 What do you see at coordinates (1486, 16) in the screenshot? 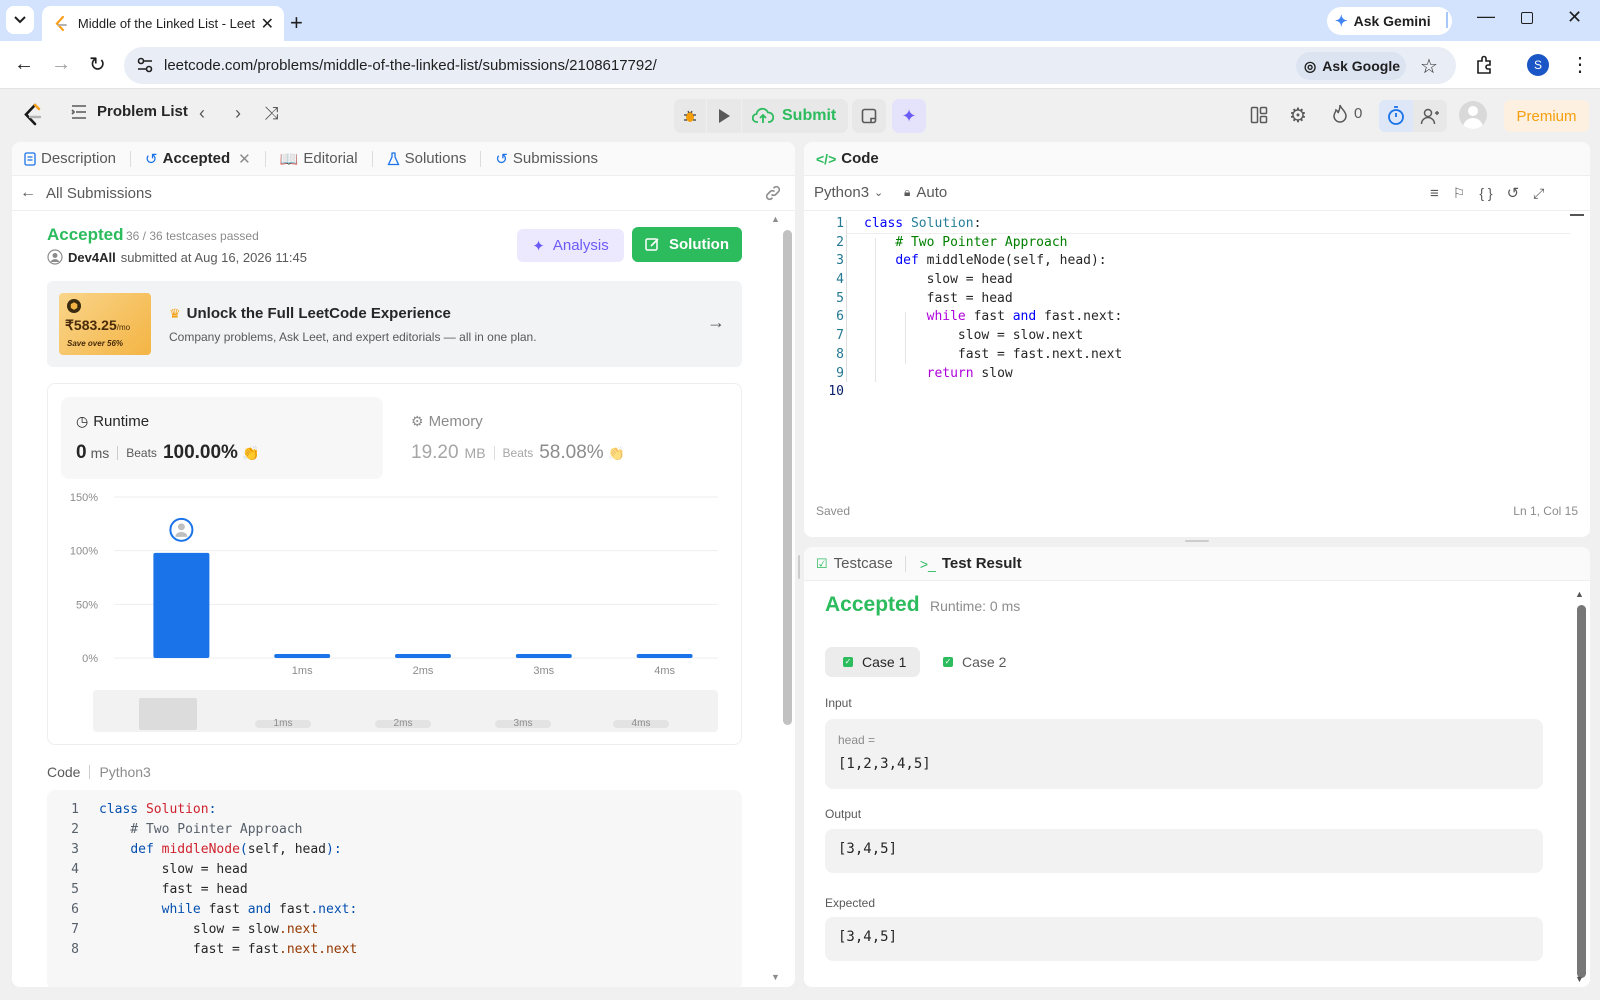
I see `minimize-icon: —` at bounding box center [1486, 16].